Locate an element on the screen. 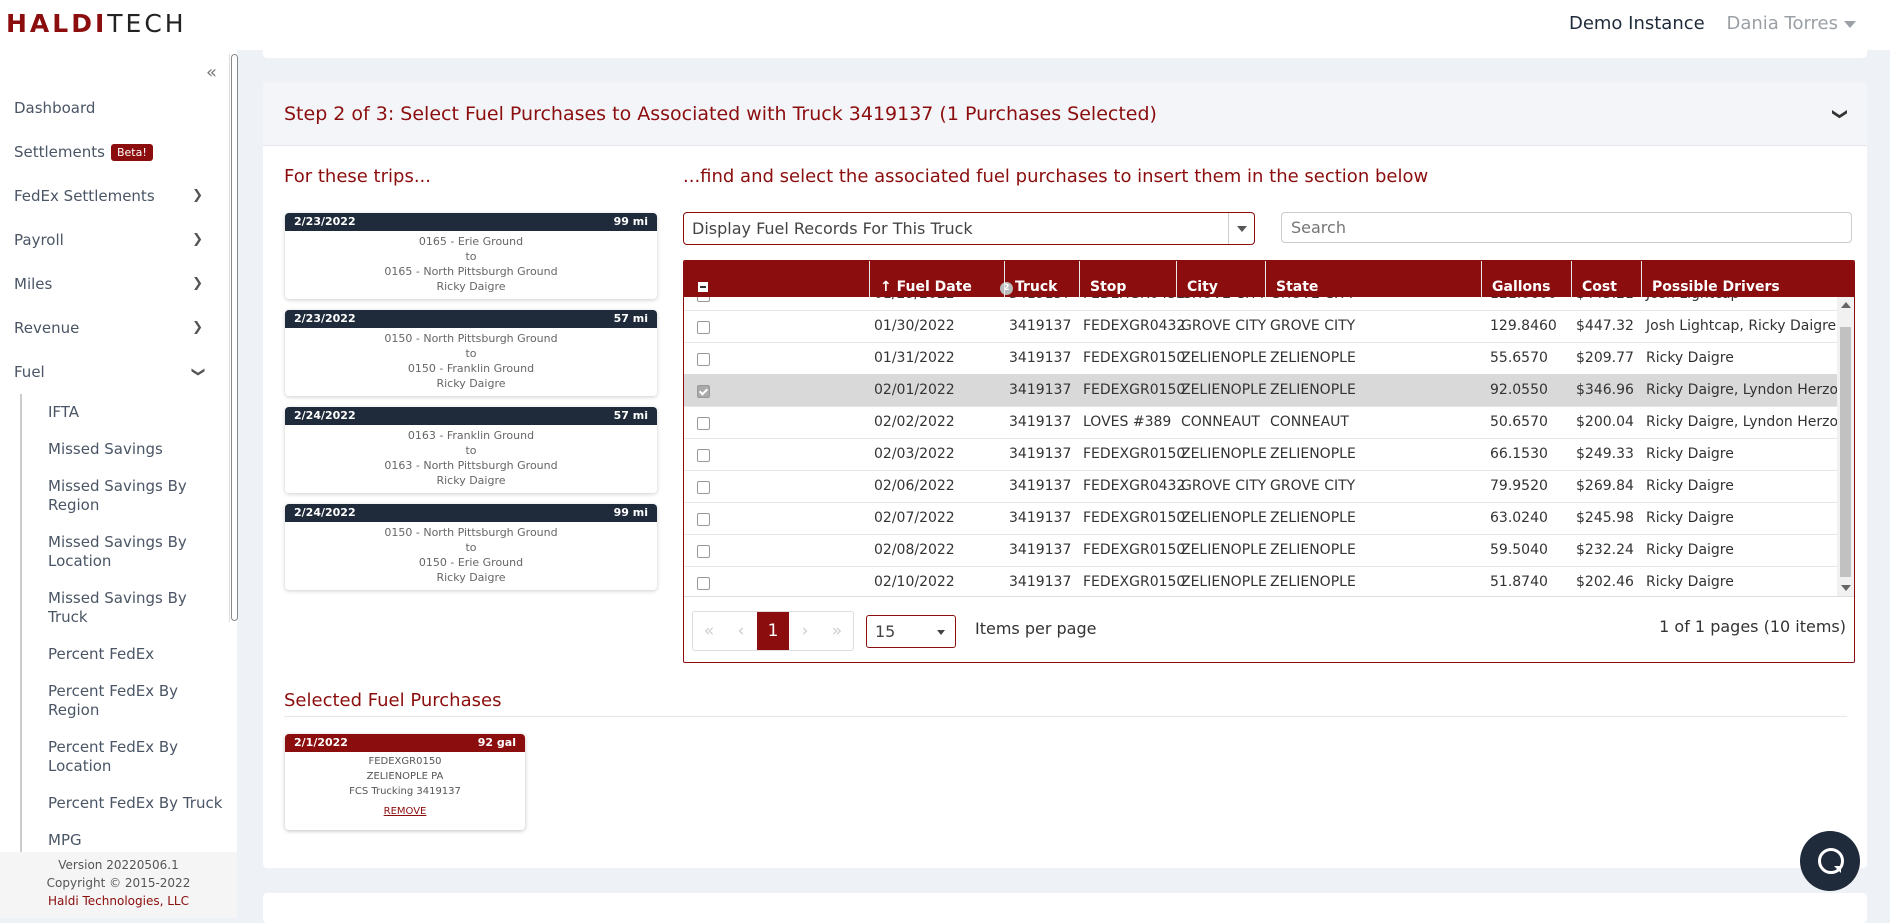  step-3-card is located at coordinates (1065, 908).